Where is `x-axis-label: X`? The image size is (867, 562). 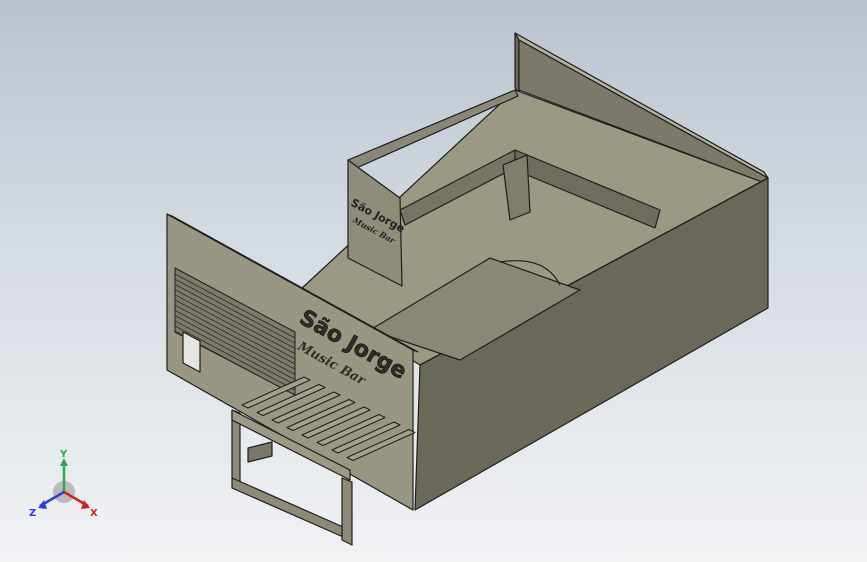
x-axis-label: X is located at coordinates (94, 513).